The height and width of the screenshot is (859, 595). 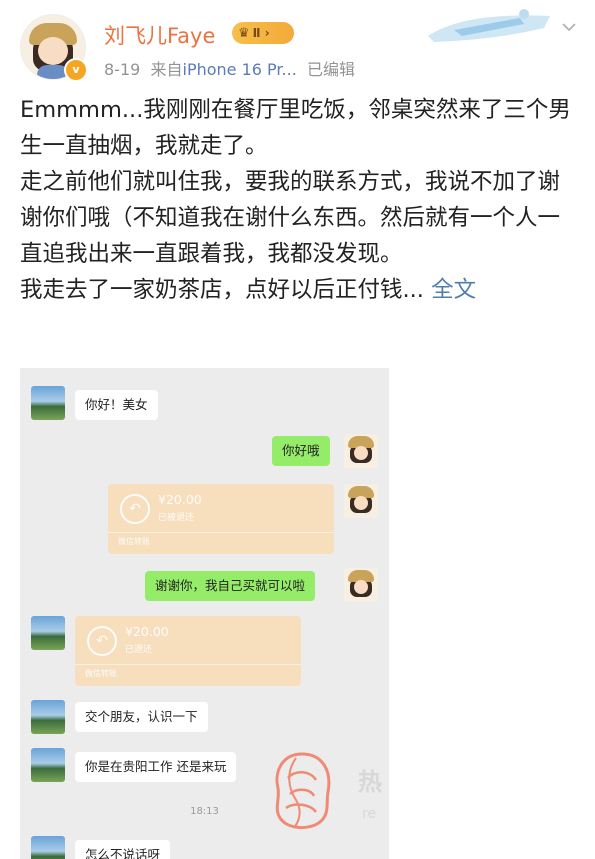 What do you see at coordinates (166, 69) in the screenshot?
I see `source-prefix: 来自` at bounding box center [166, 69].